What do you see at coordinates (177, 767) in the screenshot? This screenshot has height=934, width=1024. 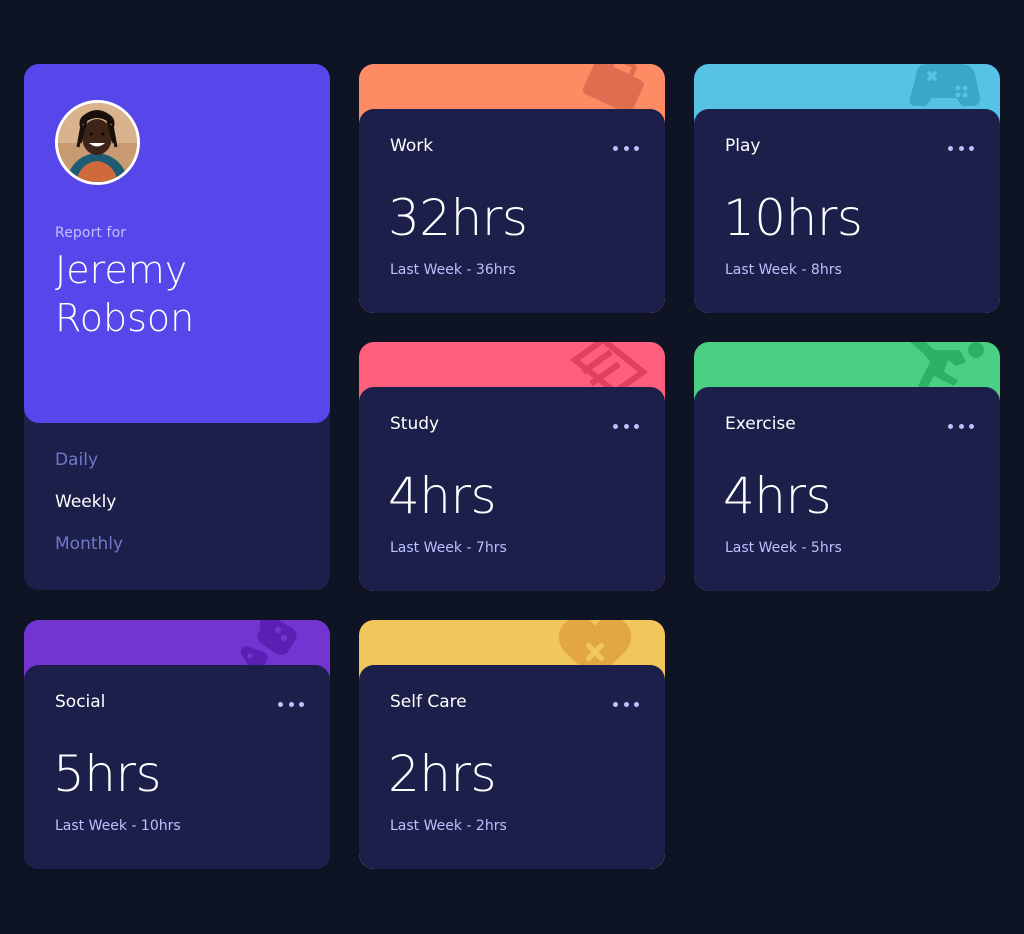 I see `card-body: Social 5hrs Last Week - 10hrs` at bounding box center [177, 767].